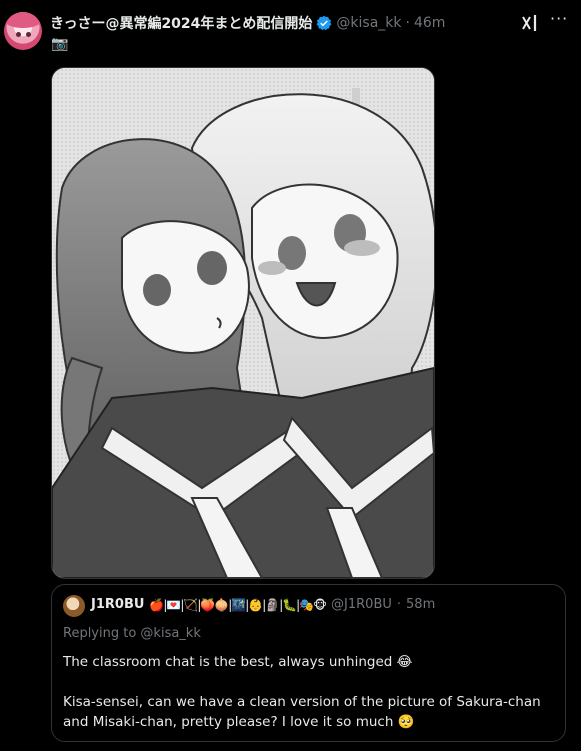  I want to click on quoted-author-display-name: J1R0BU, so click(117, 604).